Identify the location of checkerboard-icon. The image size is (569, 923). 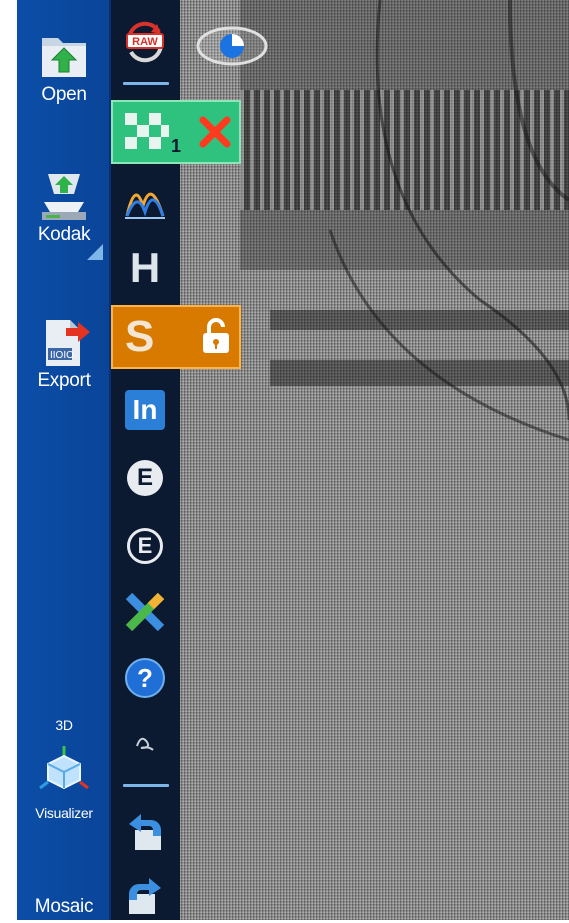
(147, 131).